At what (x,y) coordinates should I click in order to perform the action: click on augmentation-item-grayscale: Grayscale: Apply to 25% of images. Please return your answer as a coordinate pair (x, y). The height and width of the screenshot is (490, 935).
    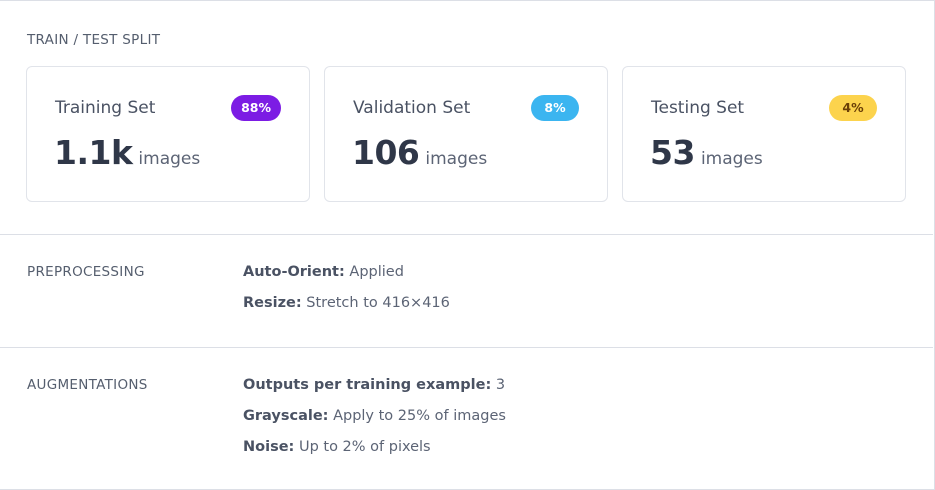
    Looking at the image, I should click on (374, 416).